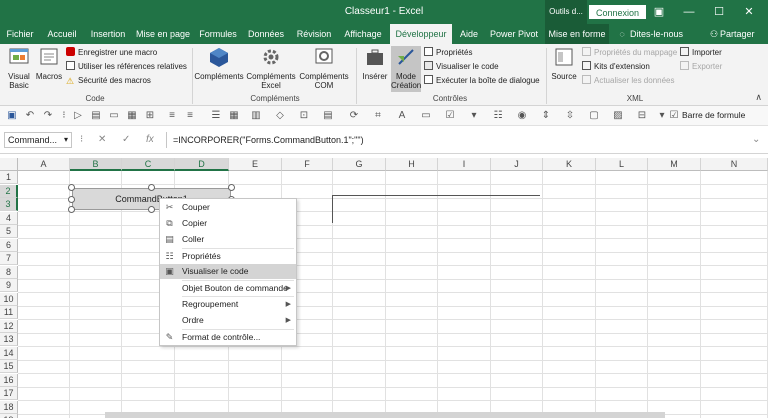  What do you see at coordinates (9, 231) in the screenshot?
I see `row-header: 5` at bounding box center [9, 231].